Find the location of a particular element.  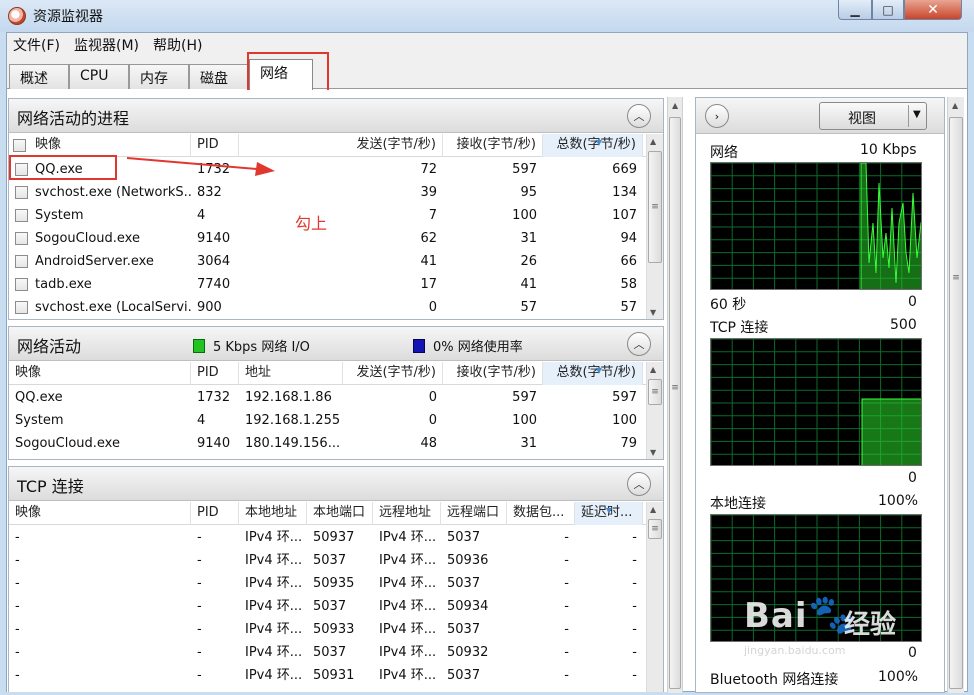

process-name: AndroidServer.exe is located at coordinates (94, 261).